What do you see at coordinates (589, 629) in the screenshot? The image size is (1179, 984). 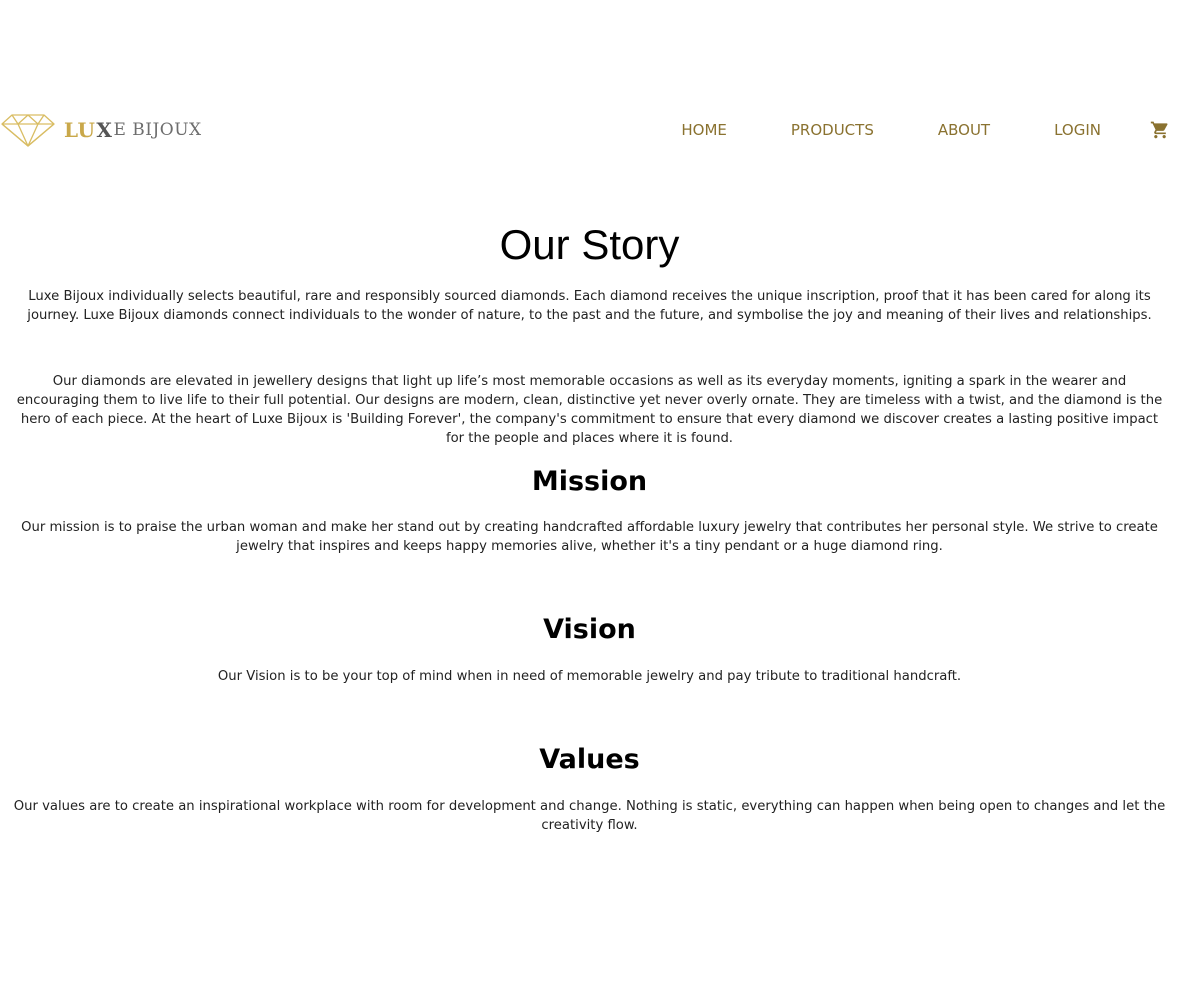 I see `vision-heading: Vision` at bounding box center [589, 629].